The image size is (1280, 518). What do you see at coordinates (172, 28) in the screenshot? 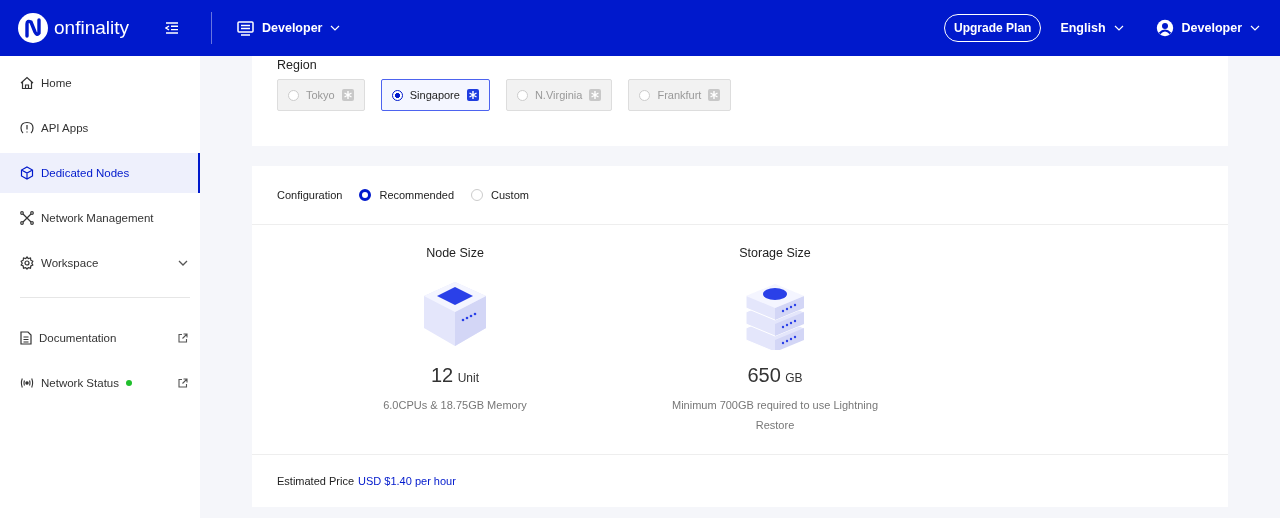
I see `menu-collapse-icon` at bounding box center [172, 28].